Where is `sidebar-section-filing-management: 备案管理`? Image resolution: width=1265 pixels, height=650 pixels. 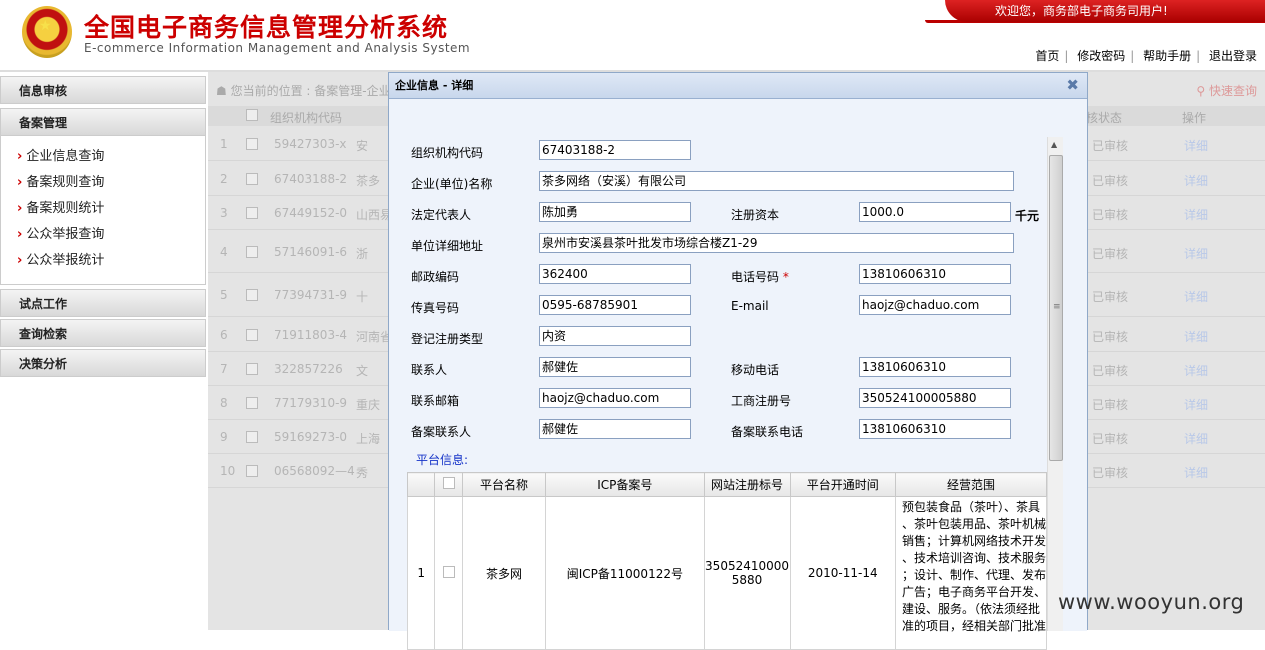
sidebar-section-filing-management: 备案管理 is located at coordinates (103, 122).